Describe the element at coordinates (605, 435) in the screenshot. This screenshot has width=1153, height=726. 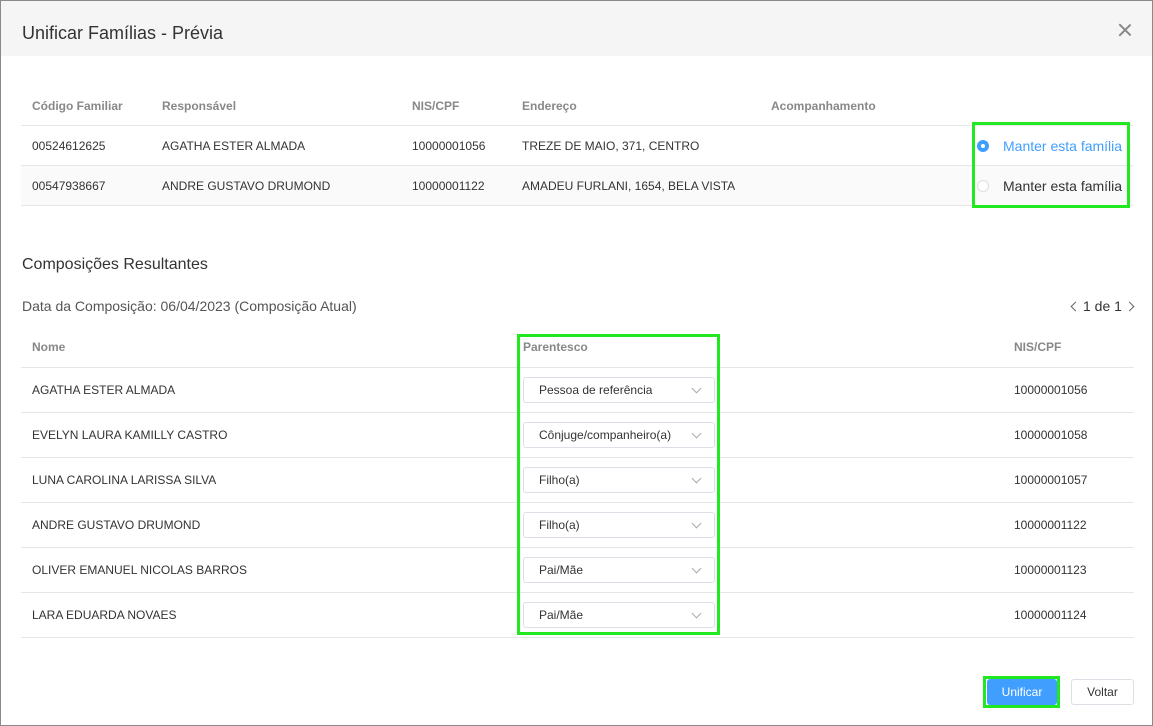
I see `relation-select-value: Cônjuge/companheiro(a)` at that location.